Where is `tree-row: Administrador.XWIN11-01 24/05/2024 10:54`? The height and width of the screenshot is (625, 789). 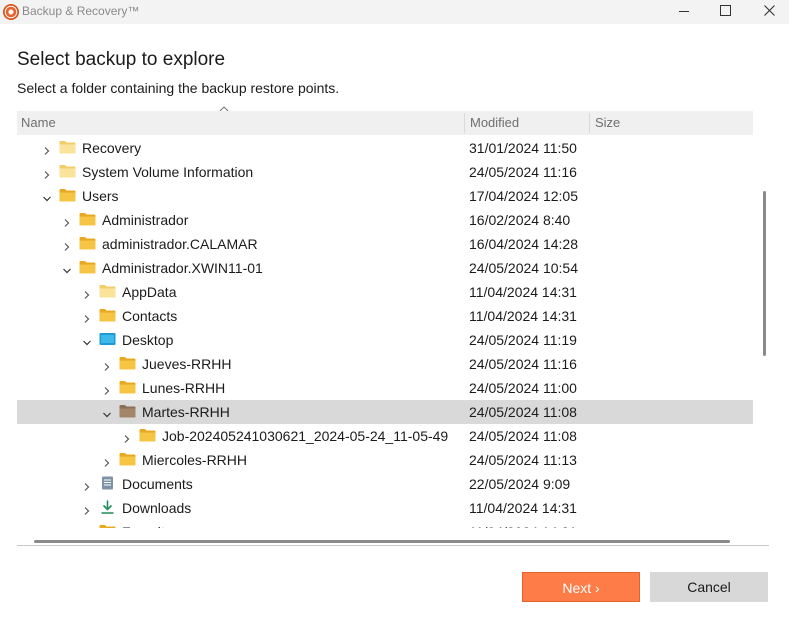
tree-row: Administrador.XWIN11-01 24/05/2024 10:54 is located at coordinates (385, 268).